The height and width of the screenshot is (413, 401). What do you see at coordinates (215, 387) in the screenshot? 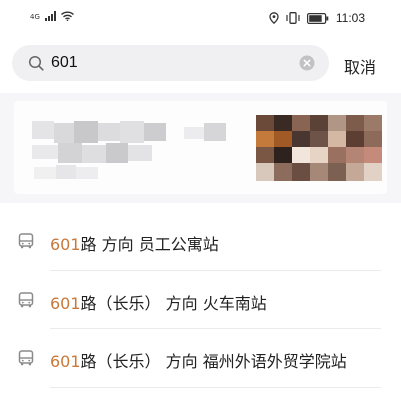
I see `divider` at bounding box center [215, 387].